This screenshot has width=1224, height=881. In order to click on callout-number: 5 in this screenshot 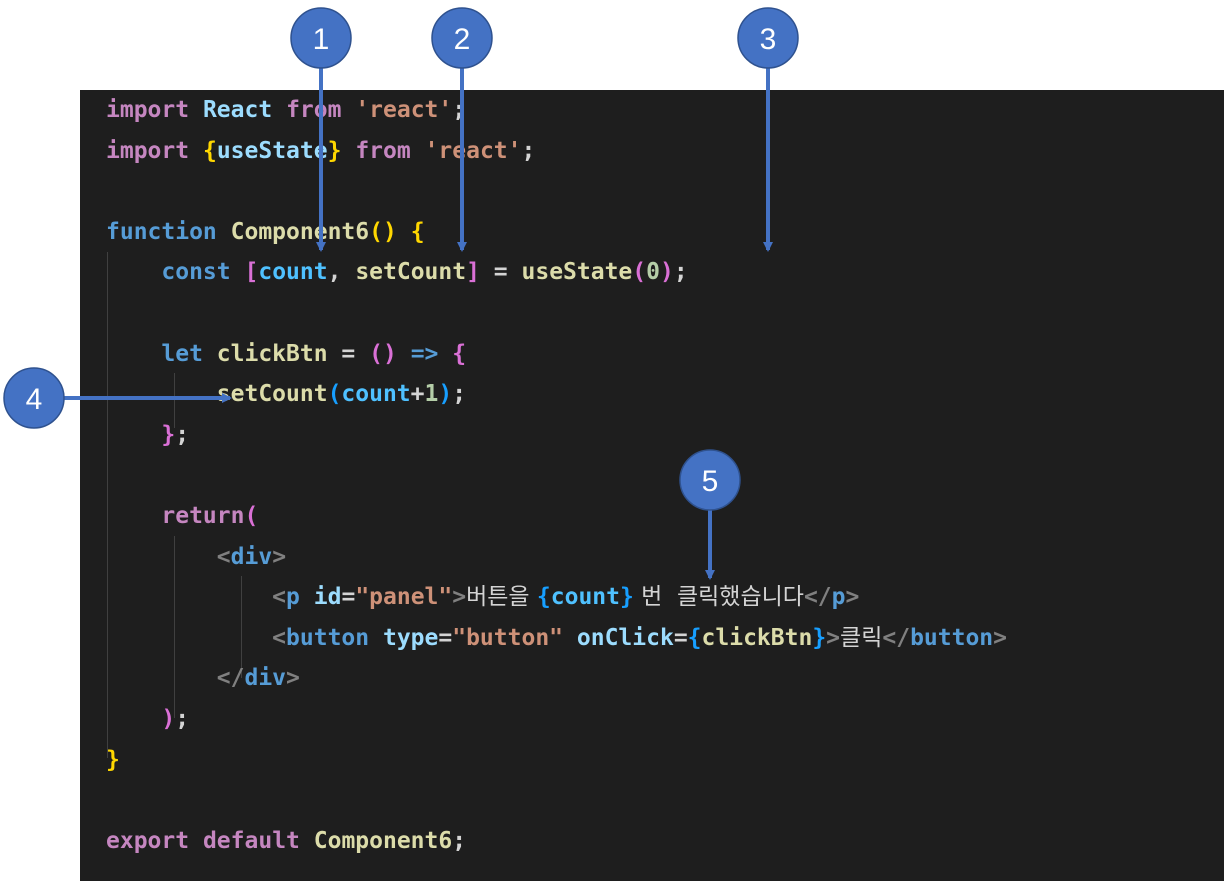, I will do `click(710, 481)`.